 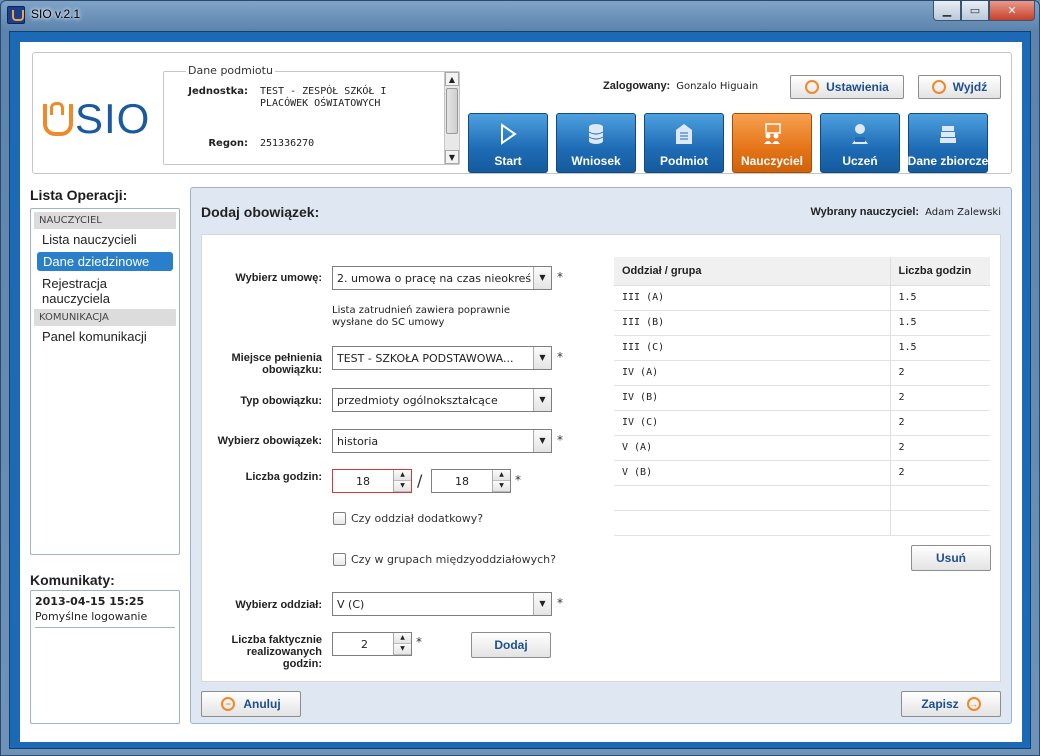 I want to click on extra-class-label: Czy oddział dodatkowy?, so click(x=417, y=518).